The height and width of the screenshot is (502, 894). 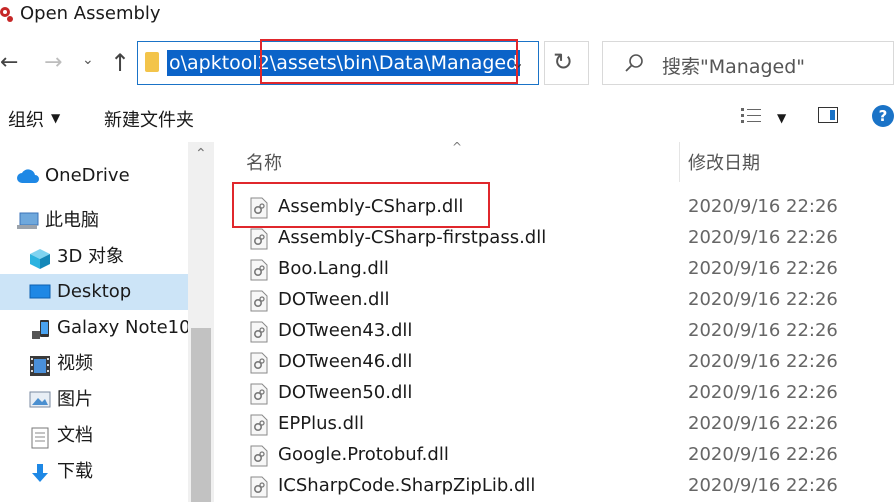 I want to click on file-name: DOTween43.dll, so click(x=345, y=330).